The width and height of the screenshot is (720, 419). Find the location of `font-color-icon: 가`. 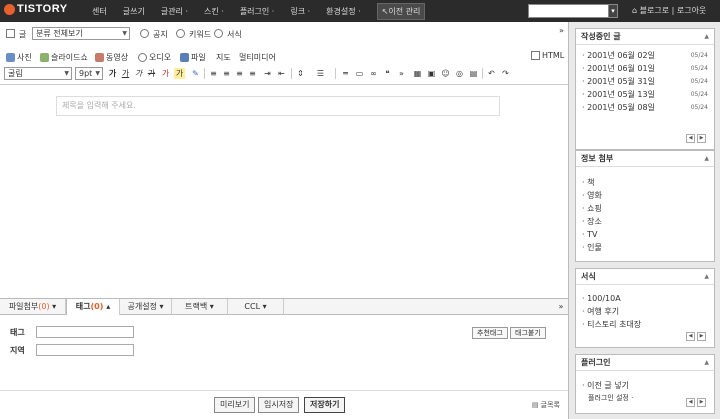

font-color-icon: 가 is located at coordinates (165, 73).